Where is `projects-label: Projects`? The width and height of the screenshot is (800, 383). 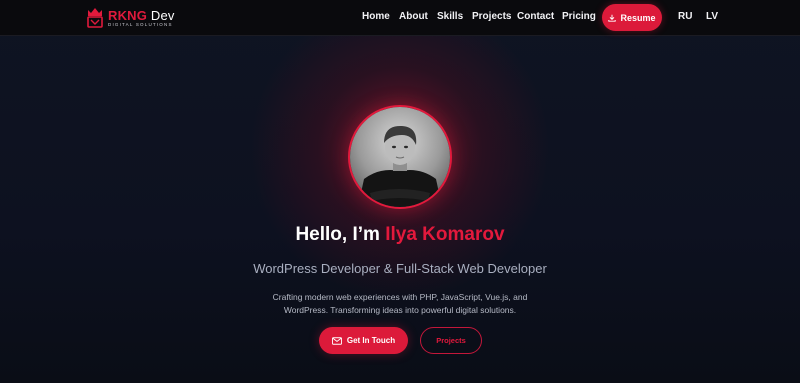
projects-label: Projects is located at coordinates (451, 340).